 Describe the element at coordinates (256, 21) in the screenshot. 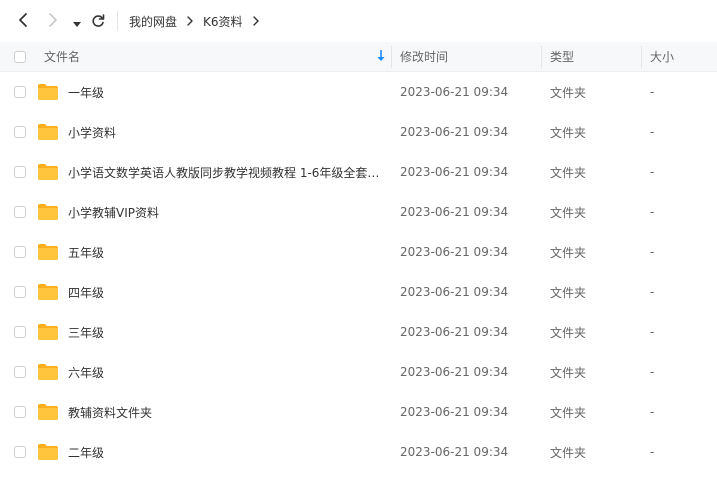

I see `breadcrumb-expand-icon` at that location.